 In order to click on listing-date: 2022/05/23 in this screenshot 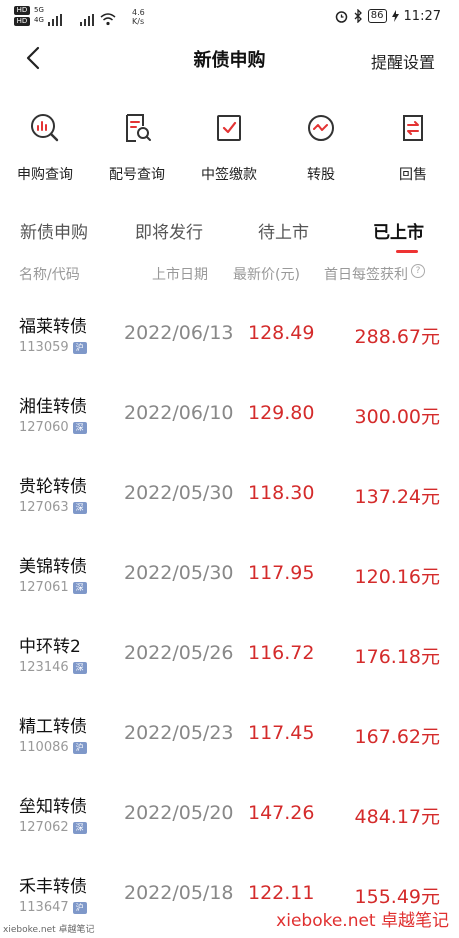, I will do `click(179, 733)`.